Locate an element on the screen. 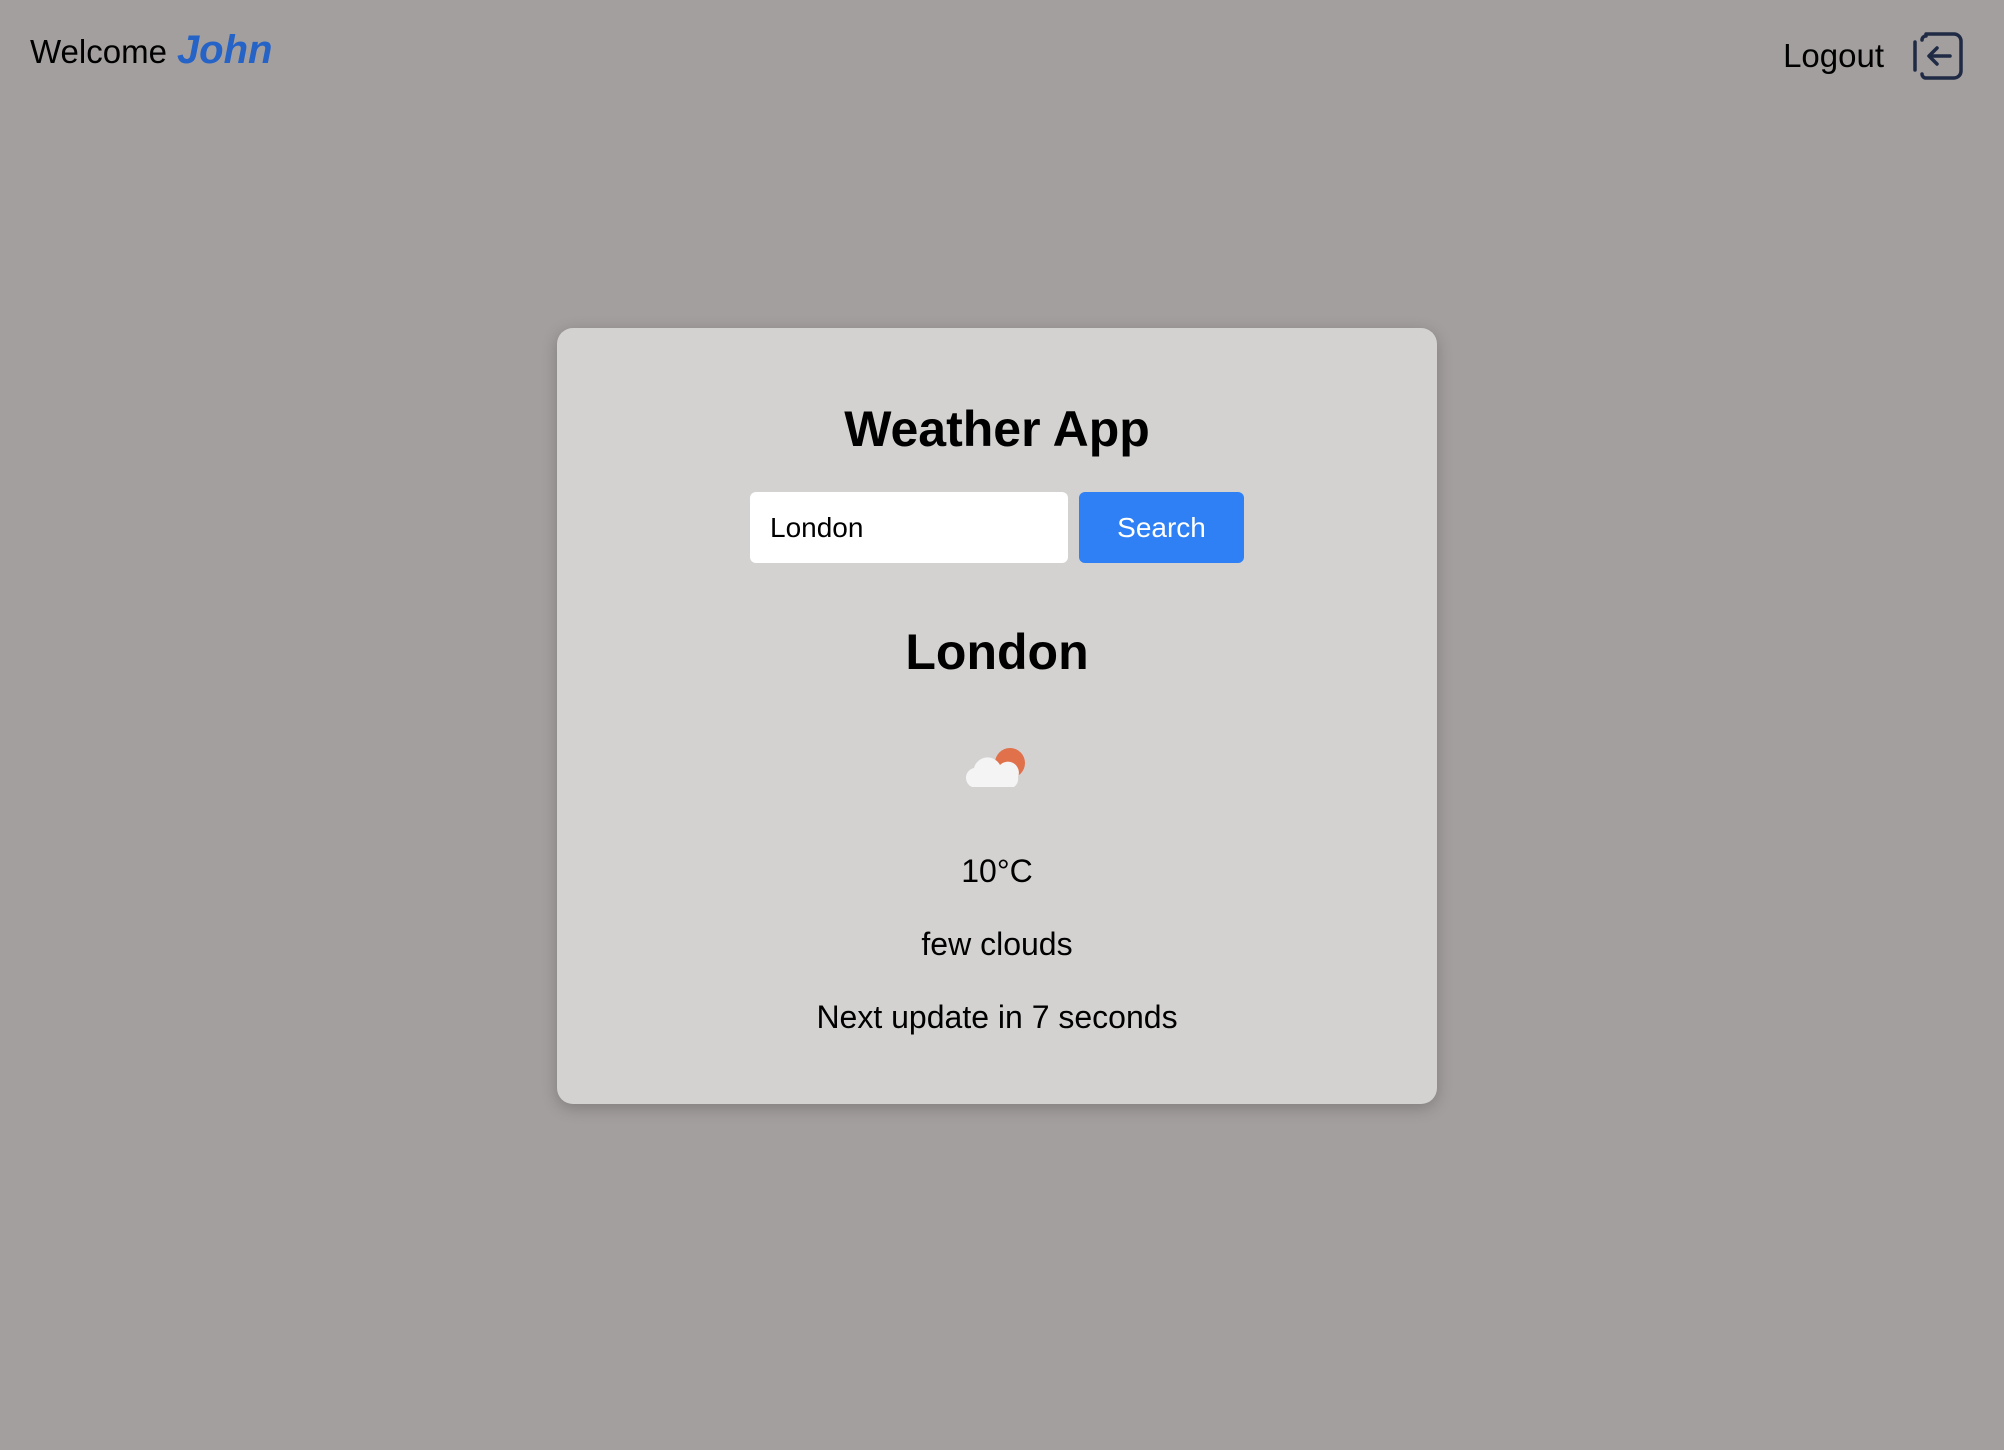  search-row: Search is located at coordinates (997, 527).